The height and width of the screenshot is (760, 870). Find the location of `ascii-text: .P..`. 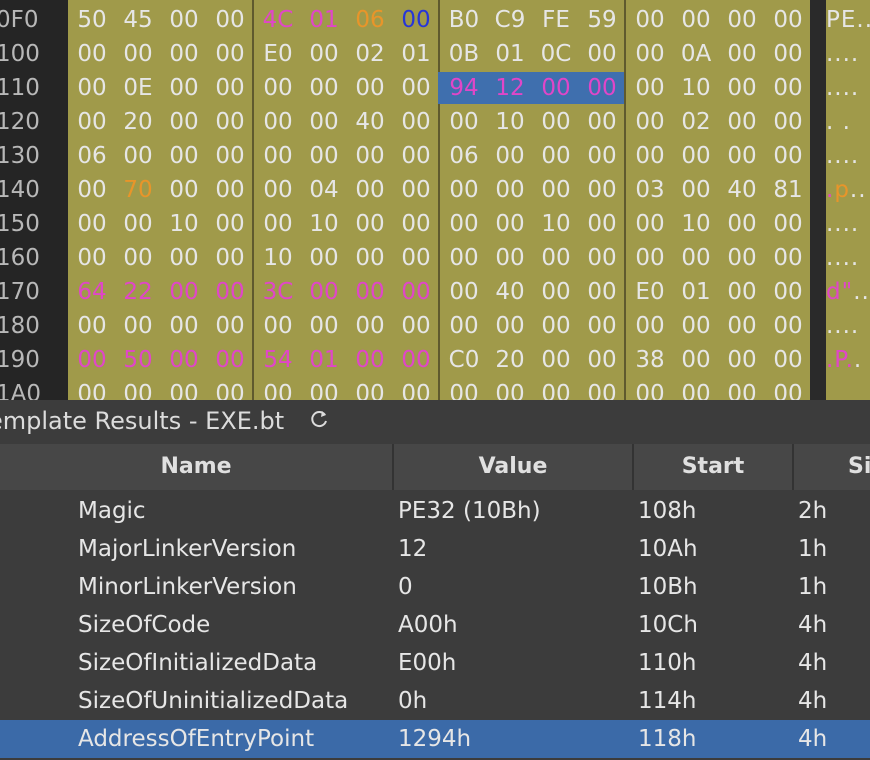

ascii-text: .P.. is located at coordinates (844, 360).